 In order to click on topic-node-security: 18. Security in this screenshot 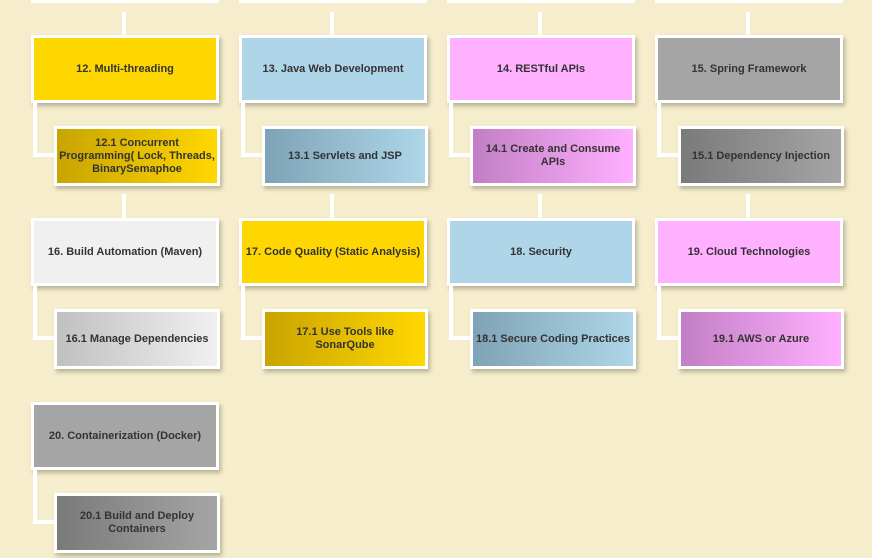, I will do `click(541, 252)`.